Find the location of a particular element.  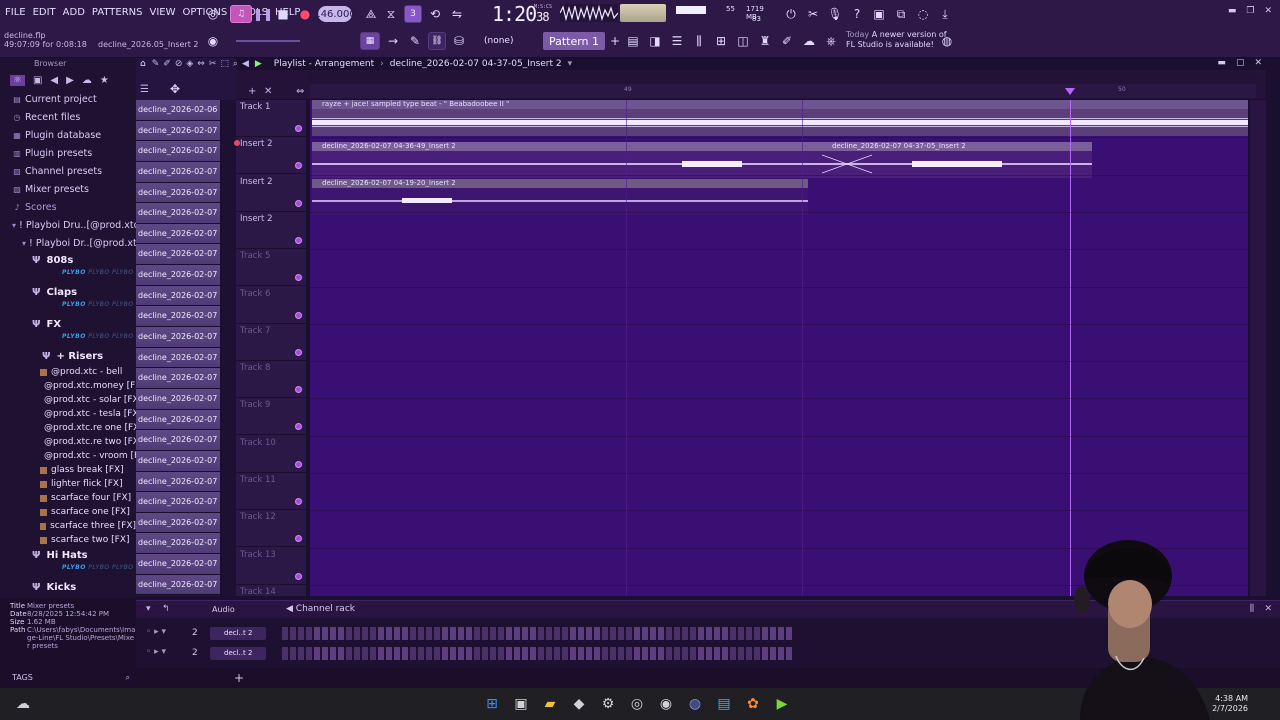

chrome-icon: ◉ is located at coordinates (666, 704).